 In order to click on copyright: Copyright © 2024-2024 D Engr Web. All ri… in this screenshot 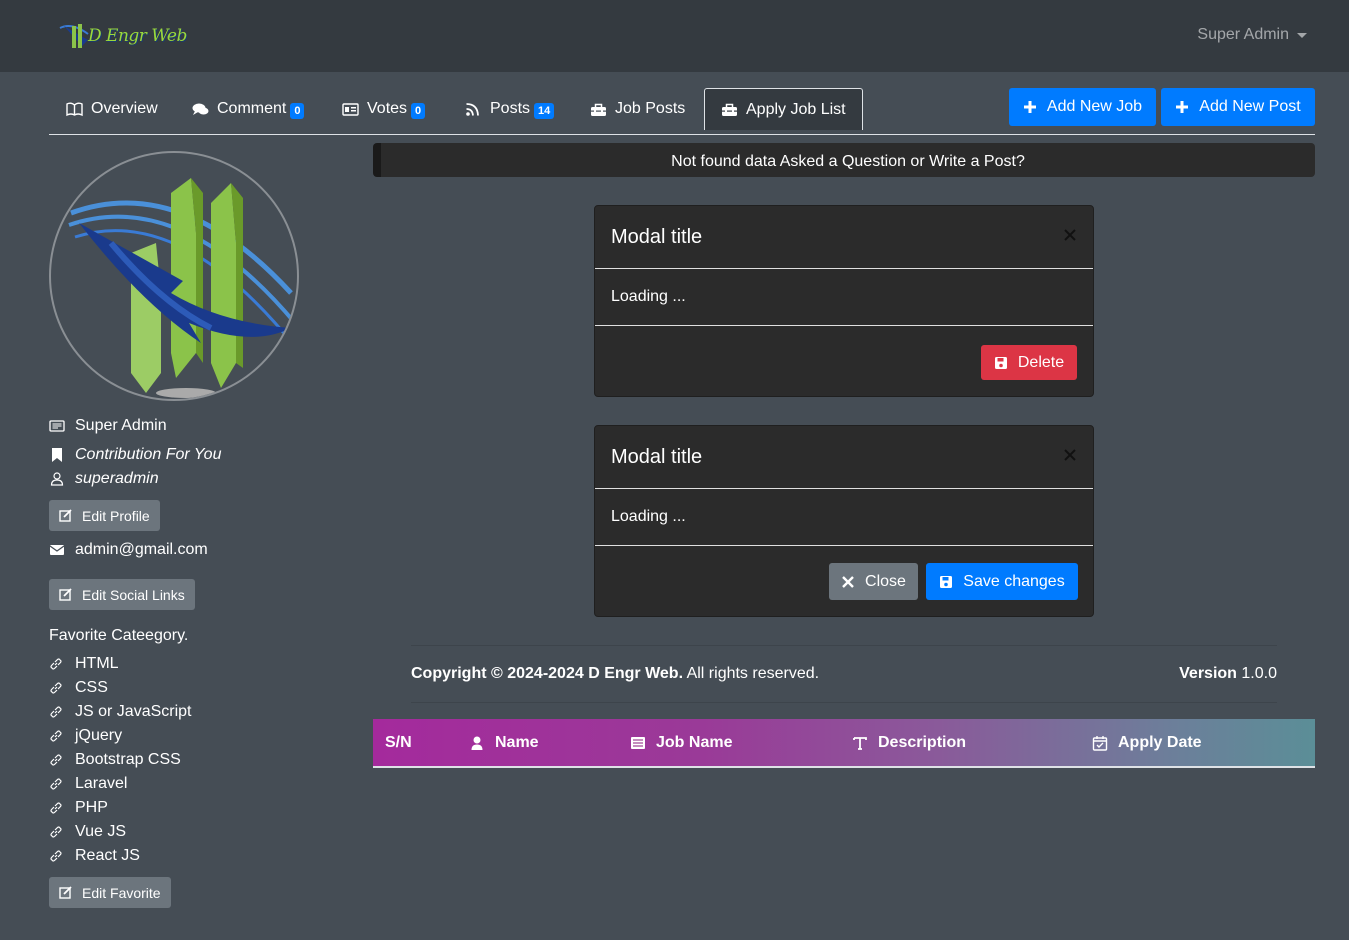, I will do `click(615, 674)`.